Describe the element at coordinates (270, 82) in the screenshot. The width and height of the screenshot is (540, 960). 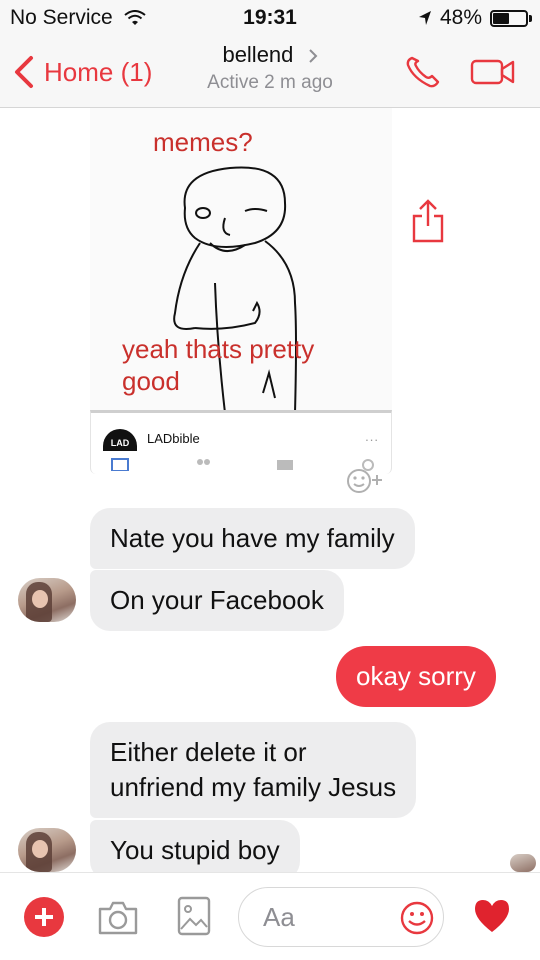
I see `contact-status: Active 2 m ago` at that location.